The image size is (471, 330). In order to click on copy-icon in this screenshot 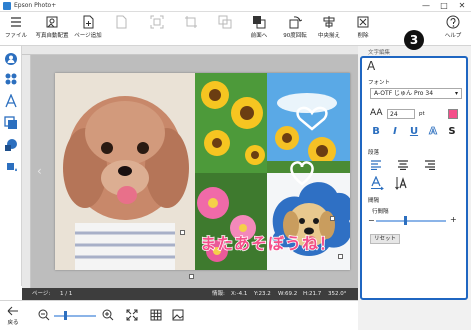, I will do `click(225, 22)`.